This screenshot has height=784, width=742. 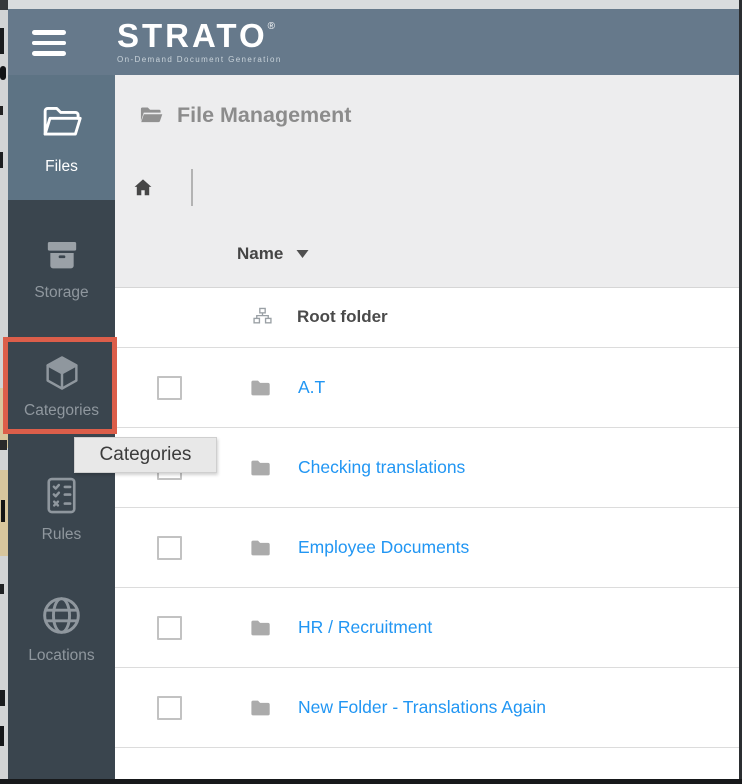 I want to click on screen-bottom-edge, so click(x=371, y=781).